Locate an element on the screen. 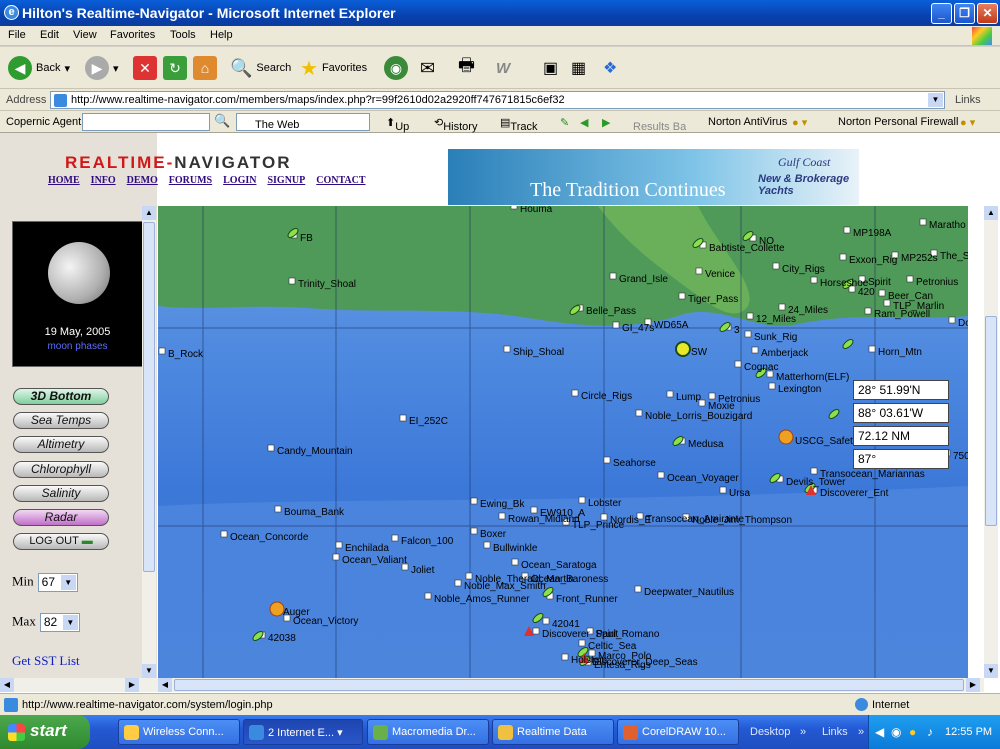 This screenshot has width=1000, height=749. layer-3d-bottom-button: 3D Bottom is located at coordinates (61, 396).